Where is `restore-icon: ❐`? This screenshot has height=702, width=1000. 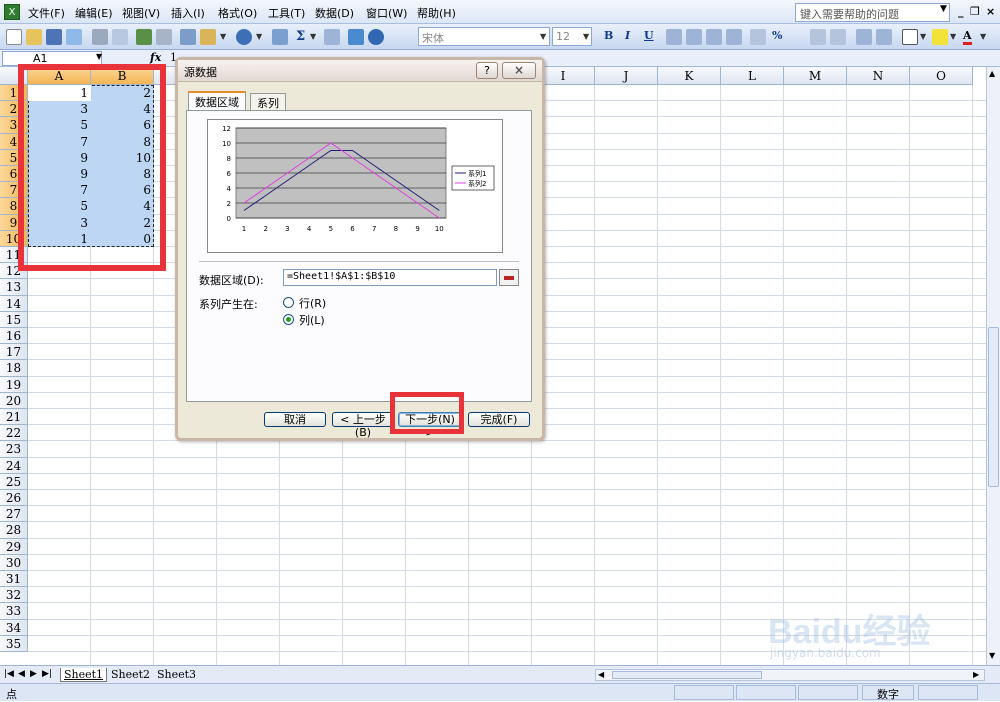 restore-icon: ❐ is located at coordinates (975, 11).